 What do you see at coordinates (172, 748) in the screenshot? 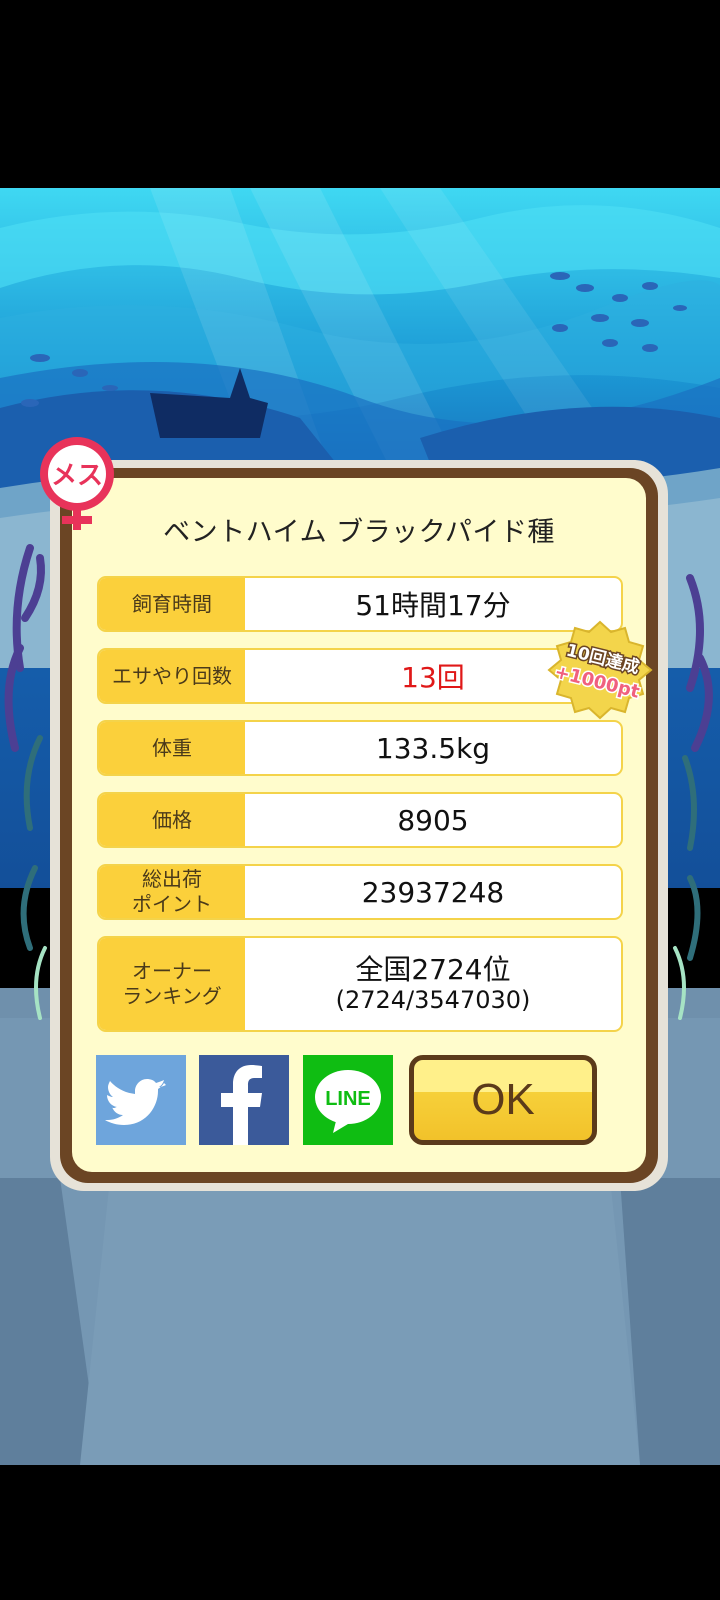
I see `stat-label: 体重` at bounding box center [172, 748].